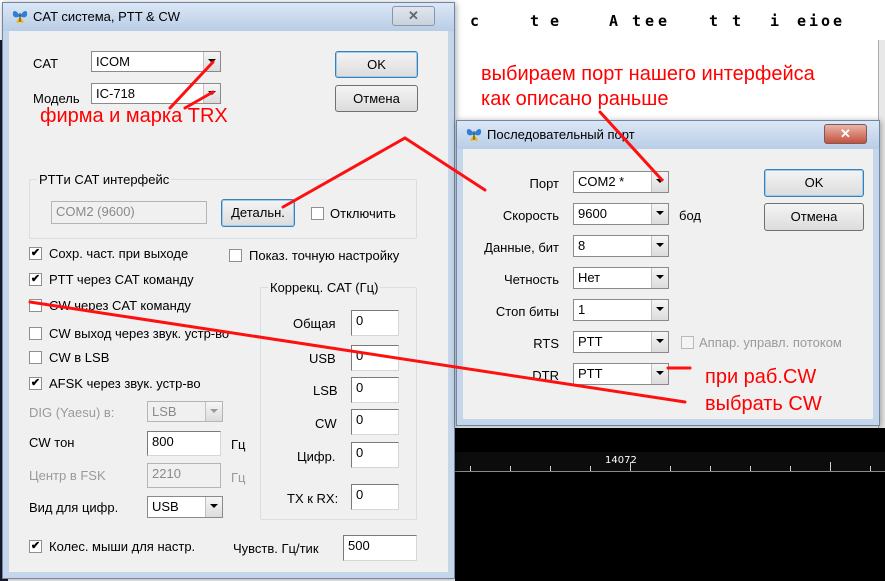  What do you see at coordinates (601, 181) in the screenshot?
I see `port-value: COM2 *` at bounding box center [601, 181].